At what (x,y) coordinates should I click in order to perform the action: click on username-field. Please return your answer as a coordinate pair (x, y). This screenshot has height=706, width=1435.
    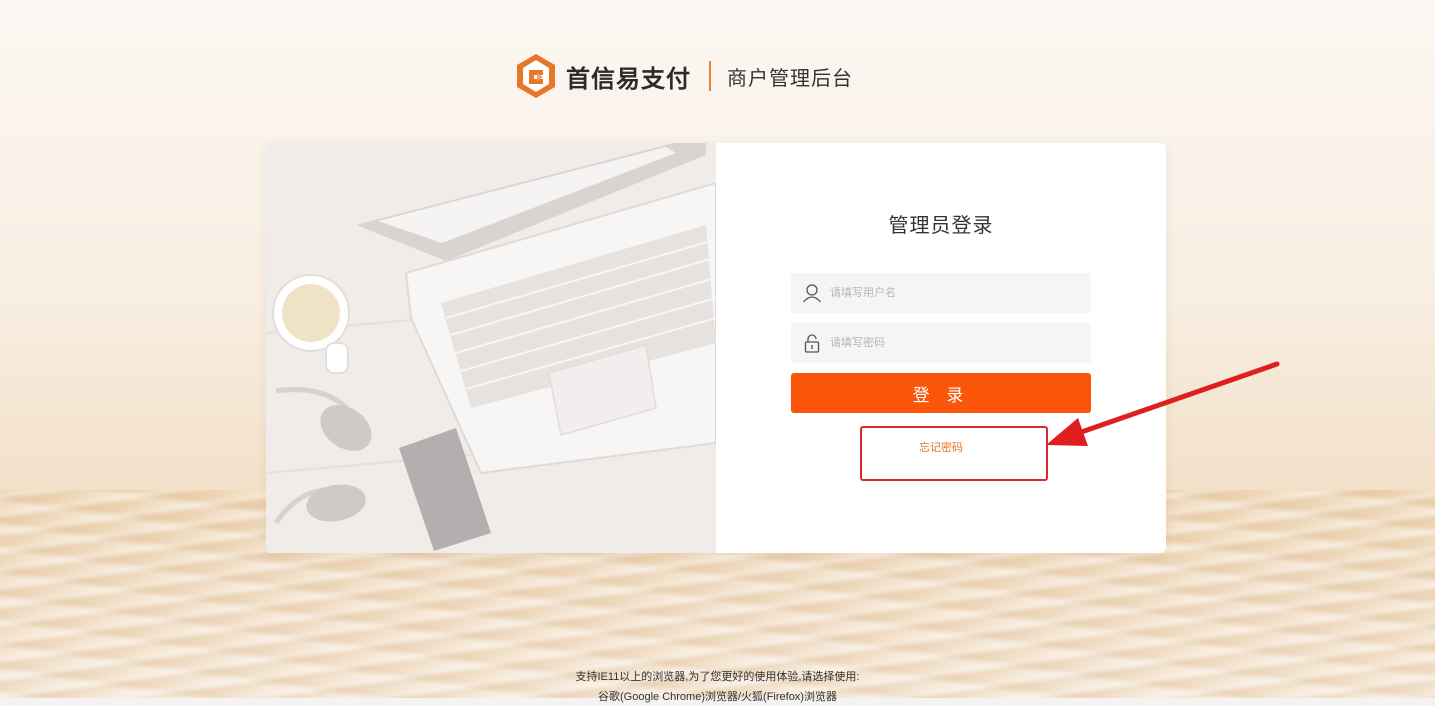
    Looking at the image, I should click on (941, 293).